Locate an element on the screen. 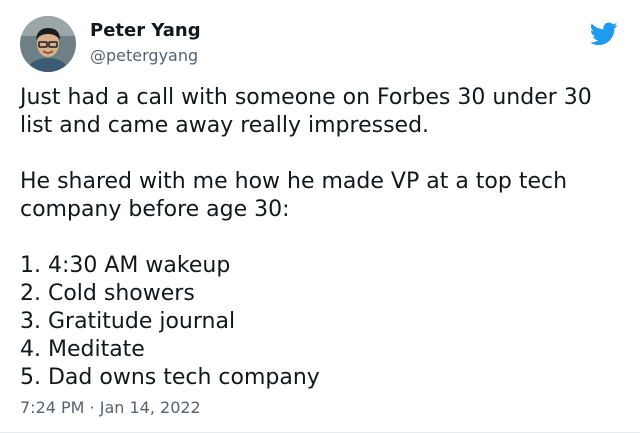  author-display-name: Peter Yang is located at coordinates (145, 31).